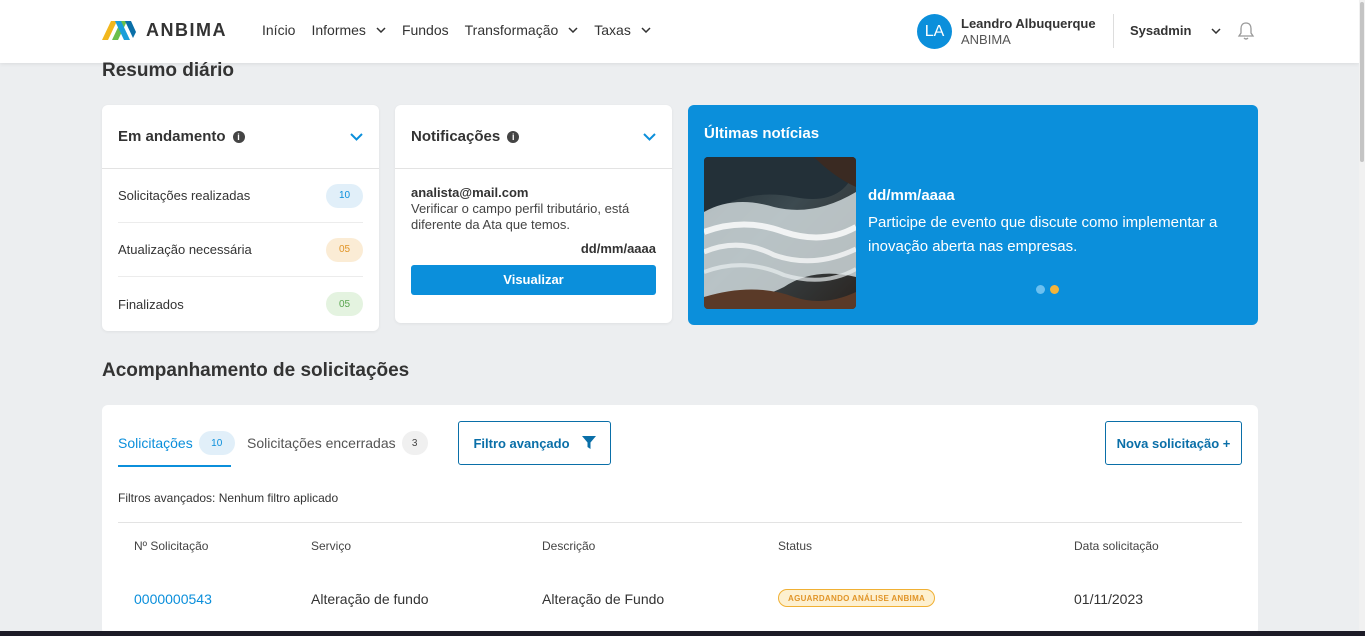  What do you see at coordinates (119, 30) in the screenshot?
I see `anbima-logo-icon` at bounding box center [119, 30].